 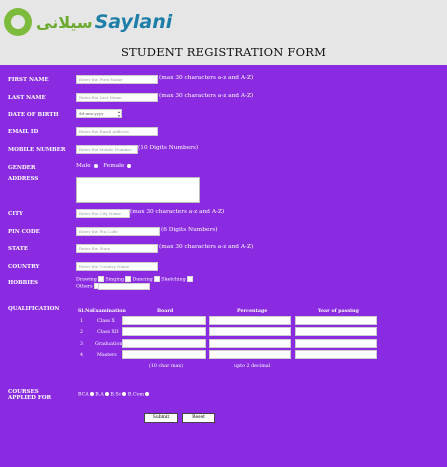 What do you see at coordinates (83, 395) in the screenshot?
I see `course-bca-label: BCA` at bounding box center [83, 395].